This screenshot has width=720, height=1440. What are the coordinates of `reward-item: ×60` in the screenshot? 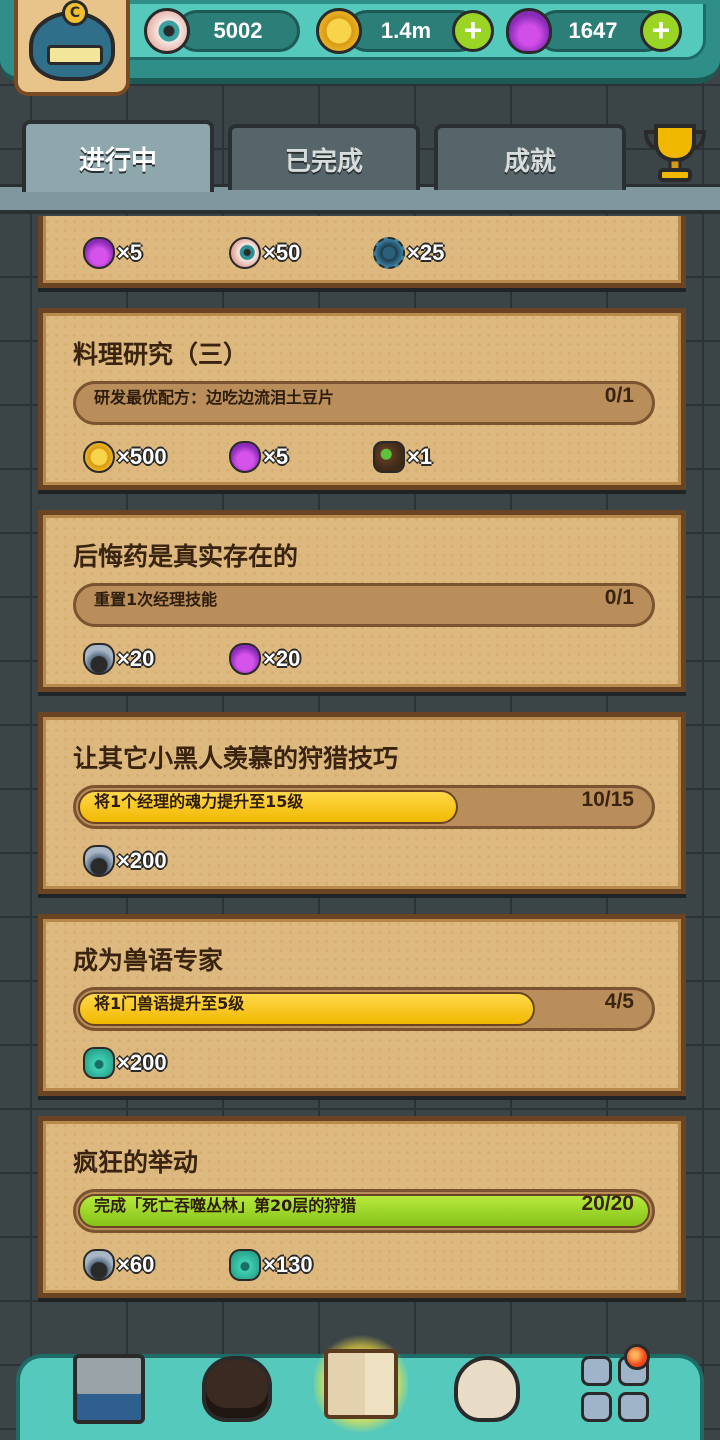 It's located at (118, 1265).